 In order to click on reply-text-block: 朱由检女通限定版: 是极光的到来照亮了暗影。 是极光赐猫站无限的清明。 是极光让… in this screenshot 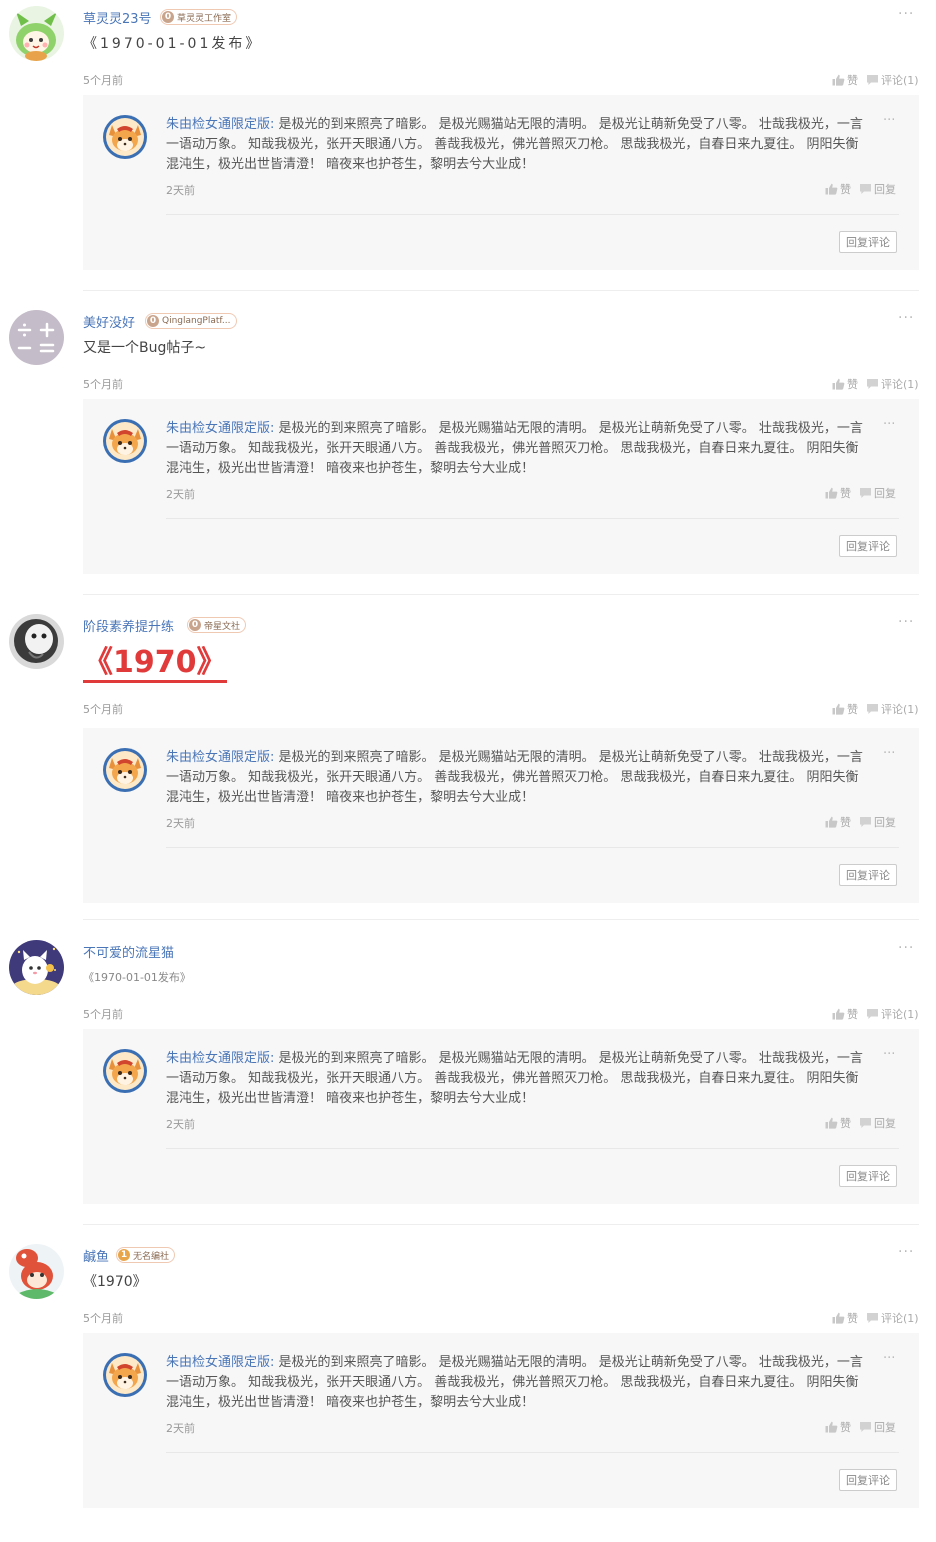, I will do `click(516, 145)`.